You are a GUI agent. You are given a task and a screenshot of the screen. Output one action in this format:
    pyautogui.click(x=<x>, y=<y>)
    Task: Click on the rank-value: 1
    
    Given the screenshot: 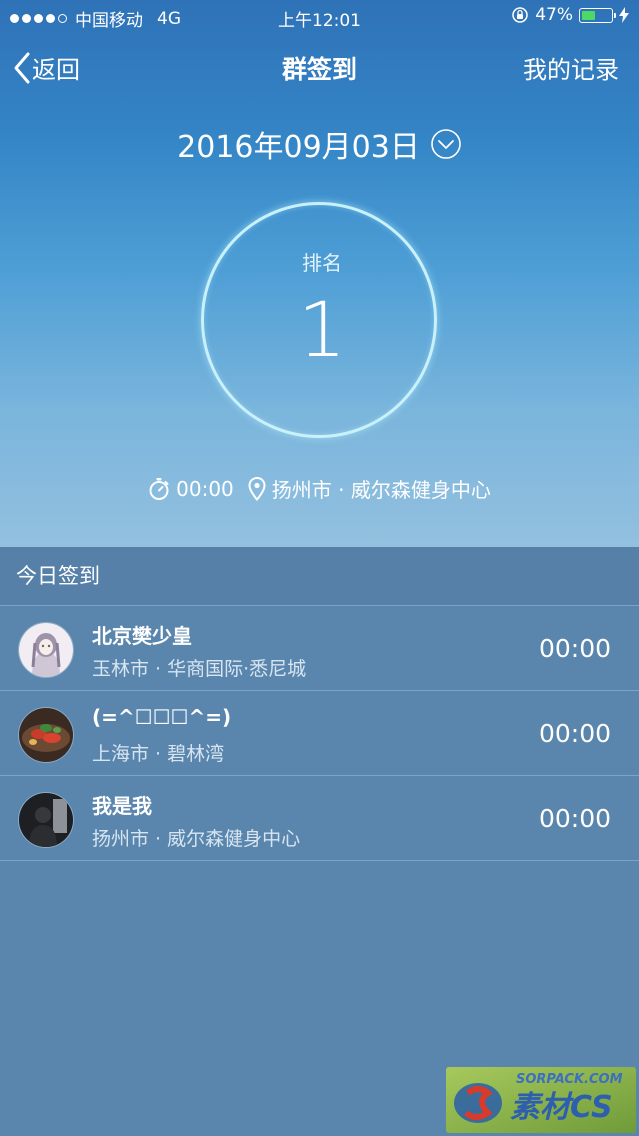 What is the action you would take?
    pyautogui.click(x=322, y=329)
    